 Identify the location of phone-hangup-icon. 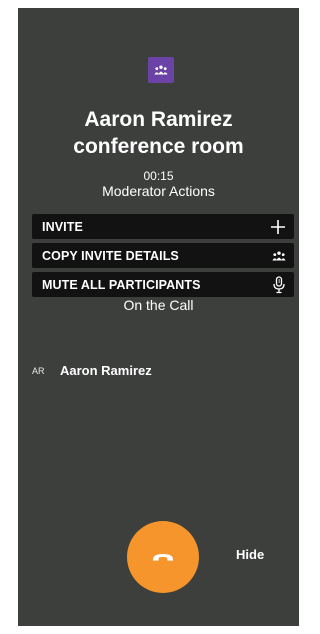
(163, 557).